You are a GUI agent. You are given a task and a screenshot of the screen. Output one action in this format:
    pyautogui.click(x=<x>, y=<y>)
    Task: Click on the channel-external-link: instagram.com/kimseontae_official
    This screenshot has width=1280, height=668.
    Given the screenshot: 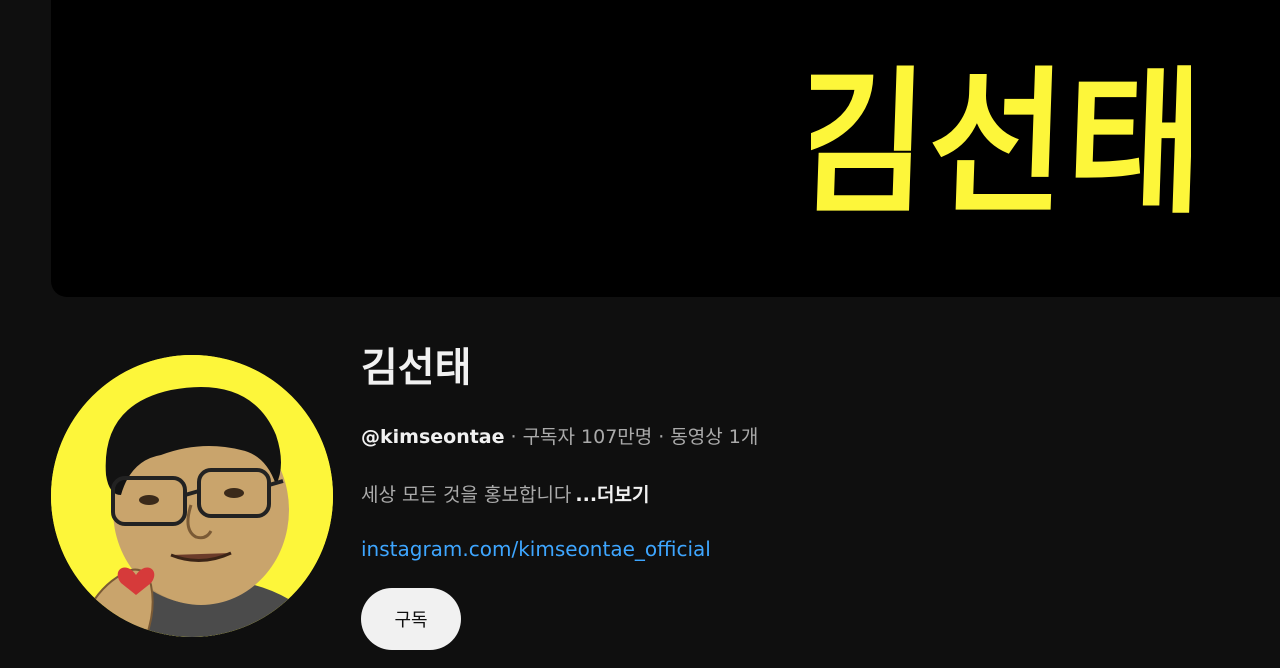 What is the action you would take?
    pyautogui.click(x=536, y=549)
    